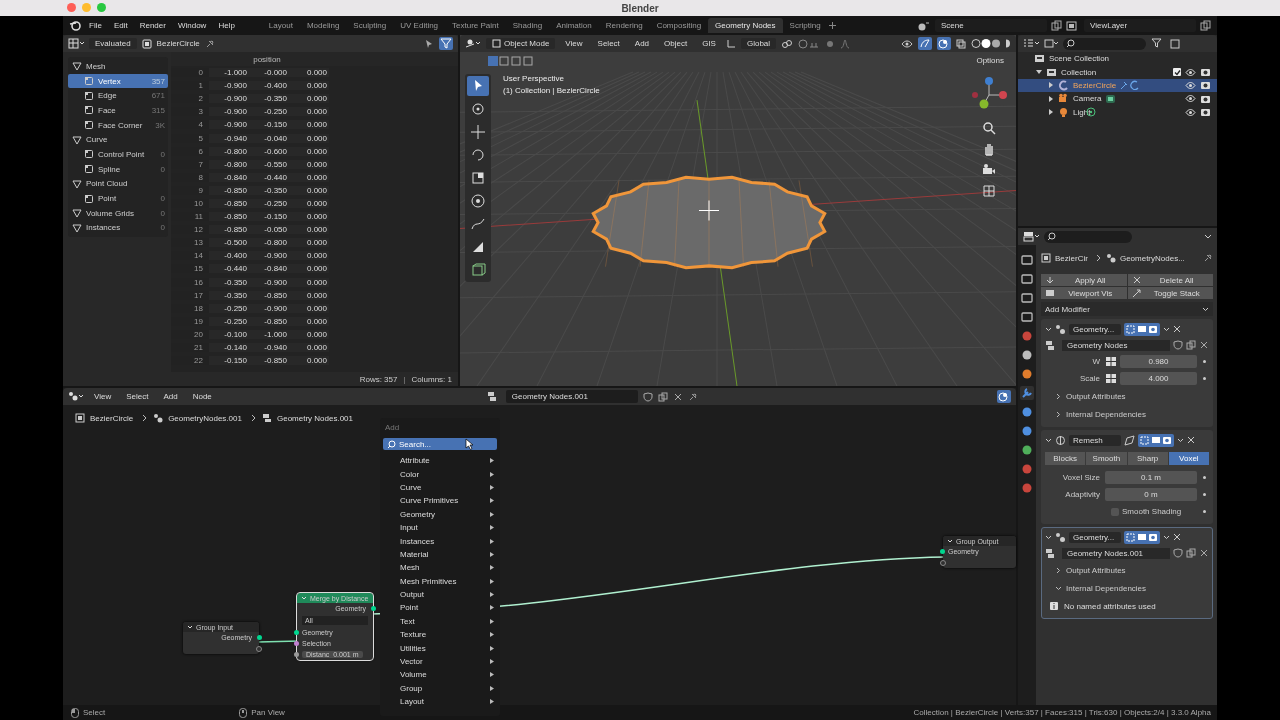  What do you see at coordinates (118, 66) in the screenshot?
I see `domain-item: Mesh` at bounding box center [118, 66].